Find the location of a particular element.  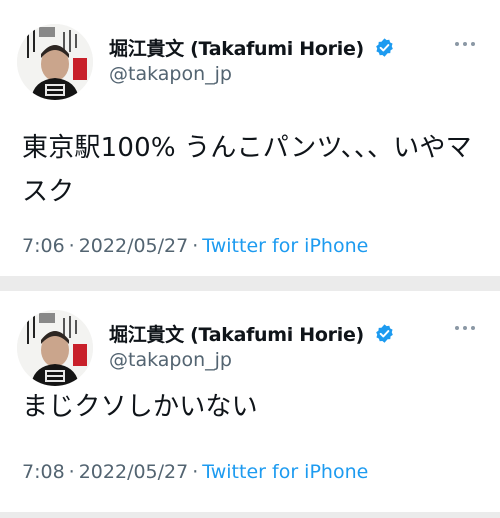

tweet-meta: 7:06 · 2022/05/27 · Twitter for iPhone is located at coordinates (195, 246).